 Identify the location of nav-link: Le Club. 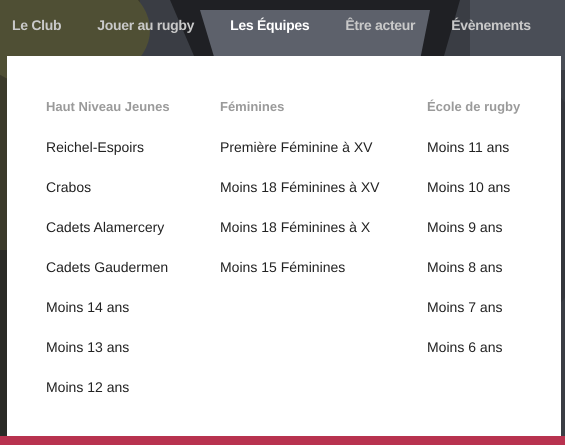
(37, 28).